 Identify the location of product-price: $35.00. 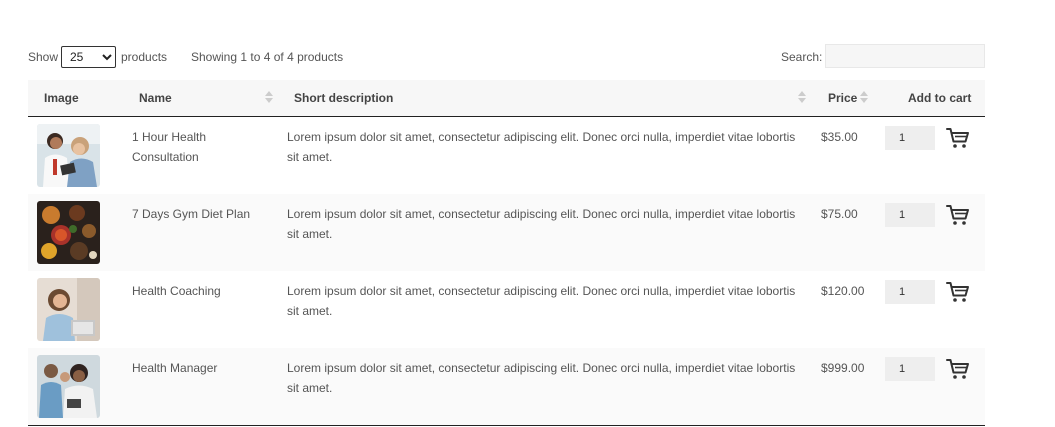
(839, 137).